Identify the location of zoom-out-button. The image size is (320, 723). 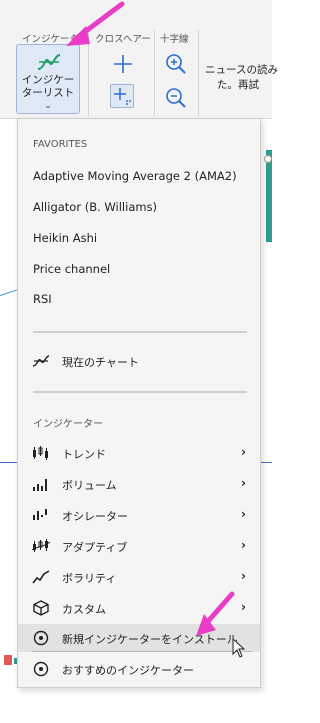
(176, 98).